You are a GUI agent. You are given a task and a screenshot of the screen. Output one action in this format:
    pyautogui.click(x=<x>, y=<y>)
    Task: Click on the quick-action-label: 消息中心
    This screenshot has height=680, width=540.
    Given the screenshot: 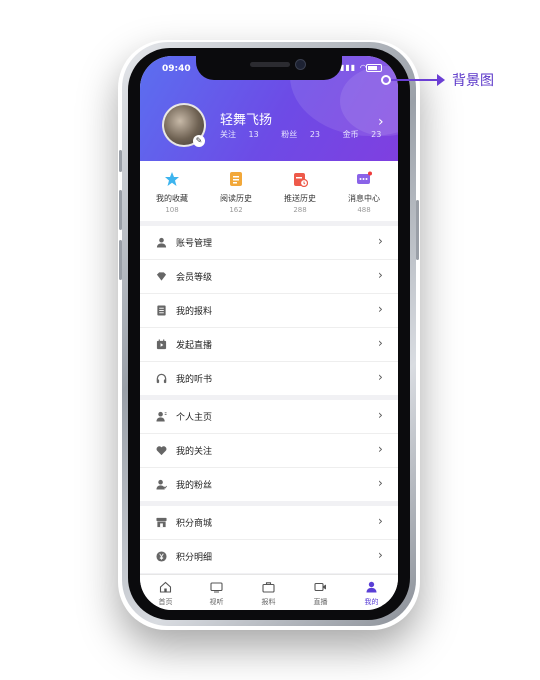 What is the action you would take?
    pyautogui.click(x=364, y=198)
    